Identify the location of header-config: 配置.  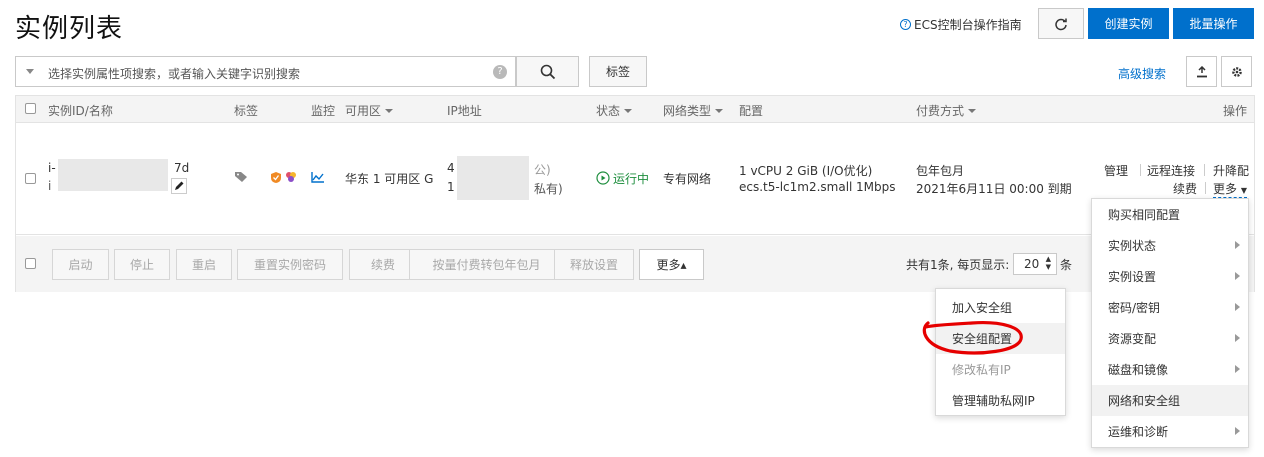
(751, 111).